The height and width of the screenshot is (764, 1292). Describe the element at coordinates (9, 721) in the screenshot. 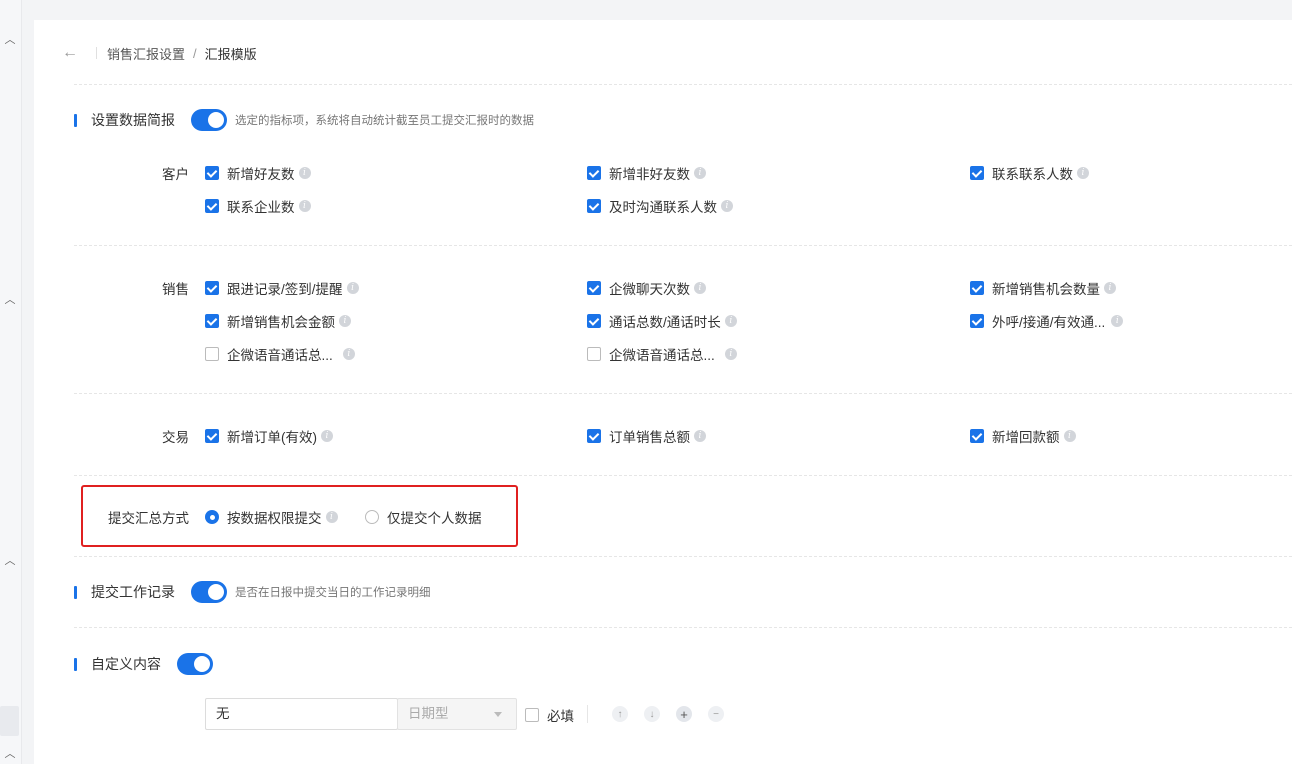

I see `strip-active-block` at that location.